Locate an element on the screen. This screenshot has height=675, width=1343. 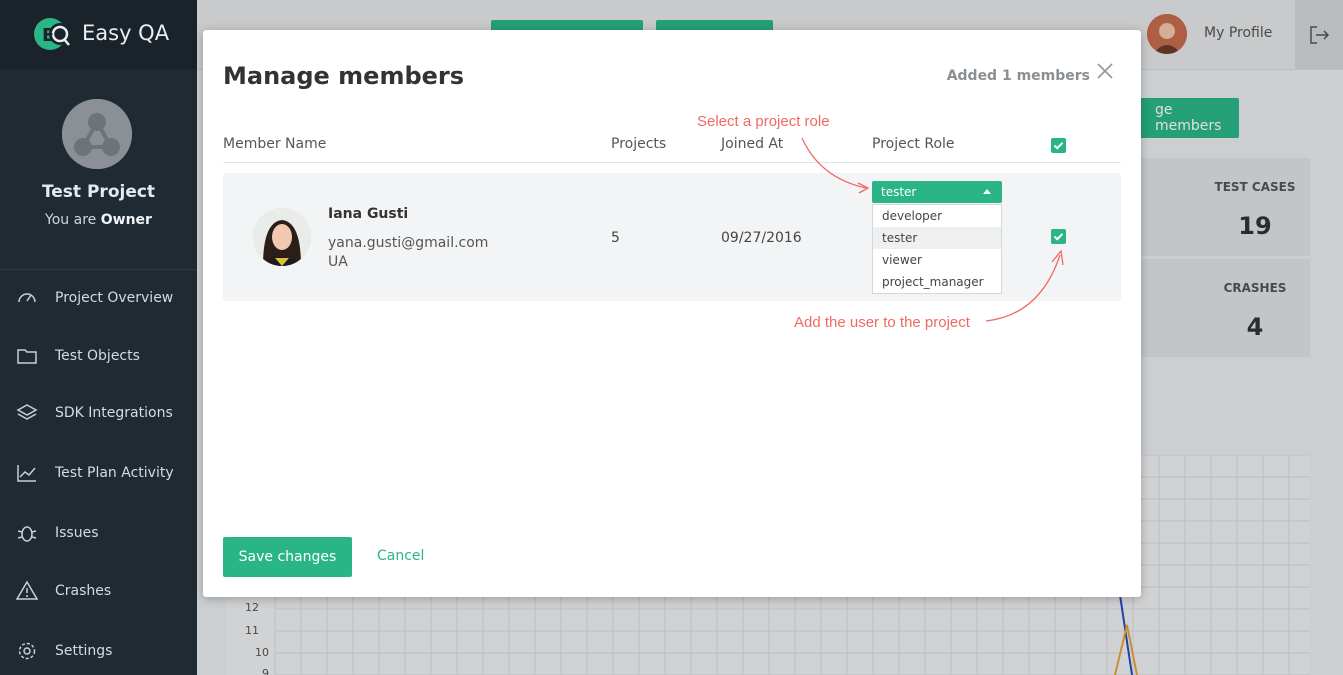
project-avatar is located at coordinates (97, 134).